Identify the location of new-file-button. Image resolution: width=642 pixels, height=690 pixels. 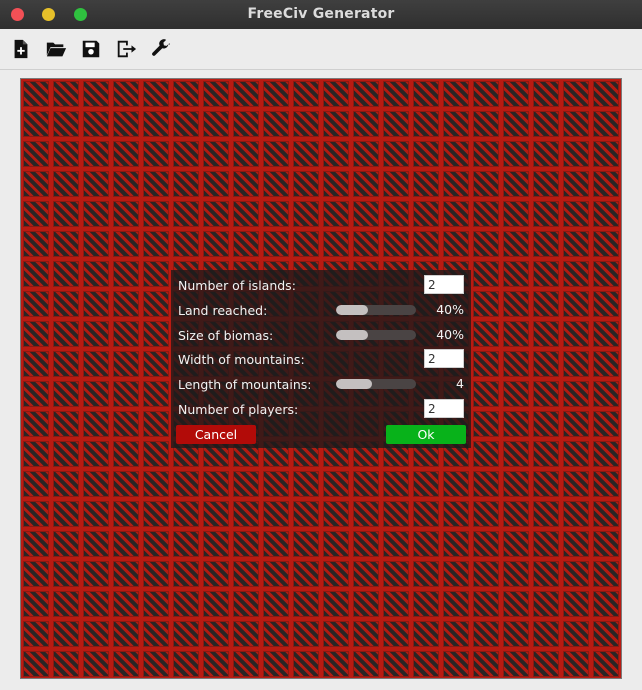
(21, 49).